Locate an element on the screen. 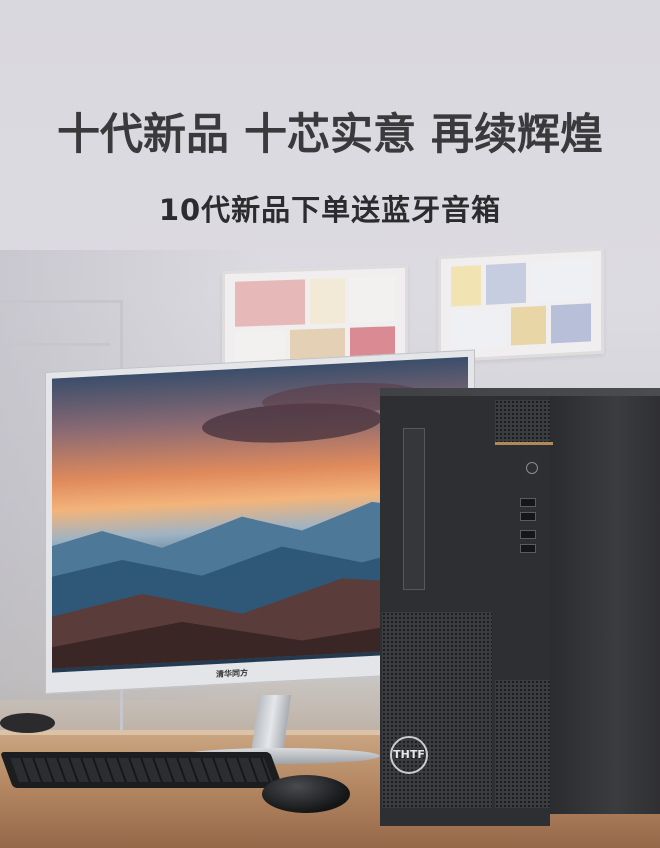 The width and height of the screenshot is (660, 848). optical-drive-bay is located at coordinates (414, 509).